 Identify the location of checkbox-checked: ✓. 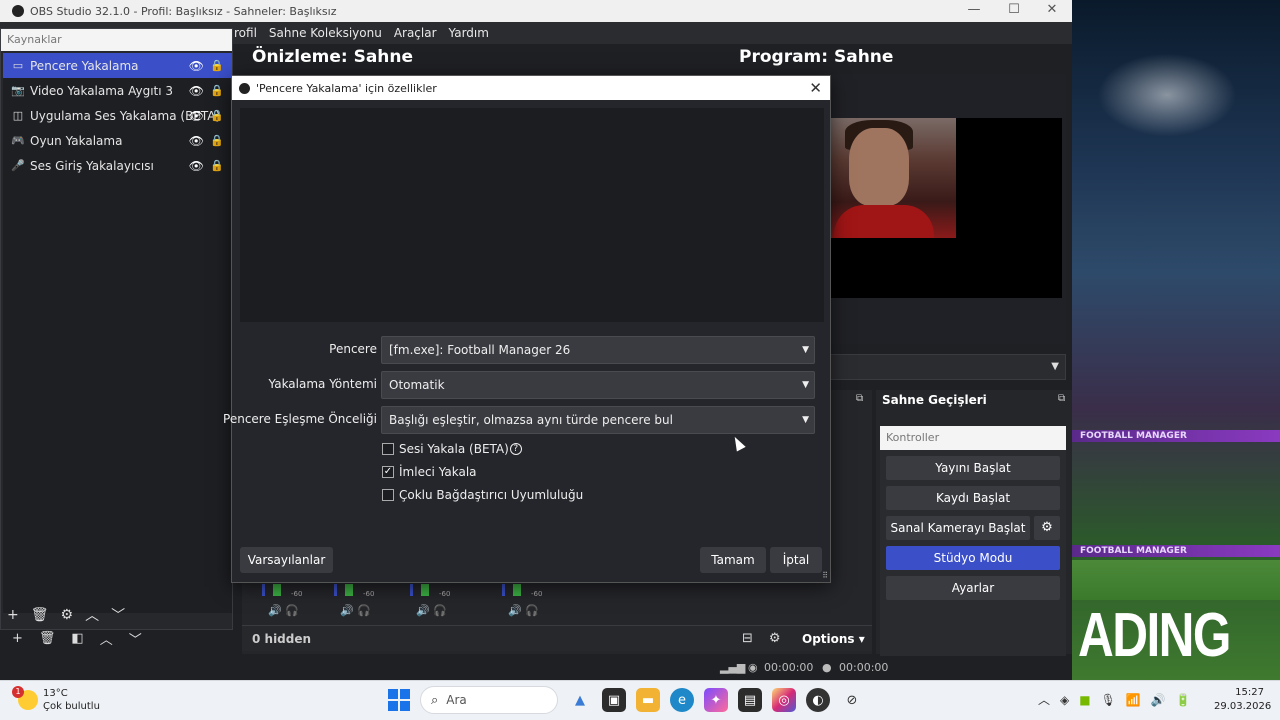
(388, 472).